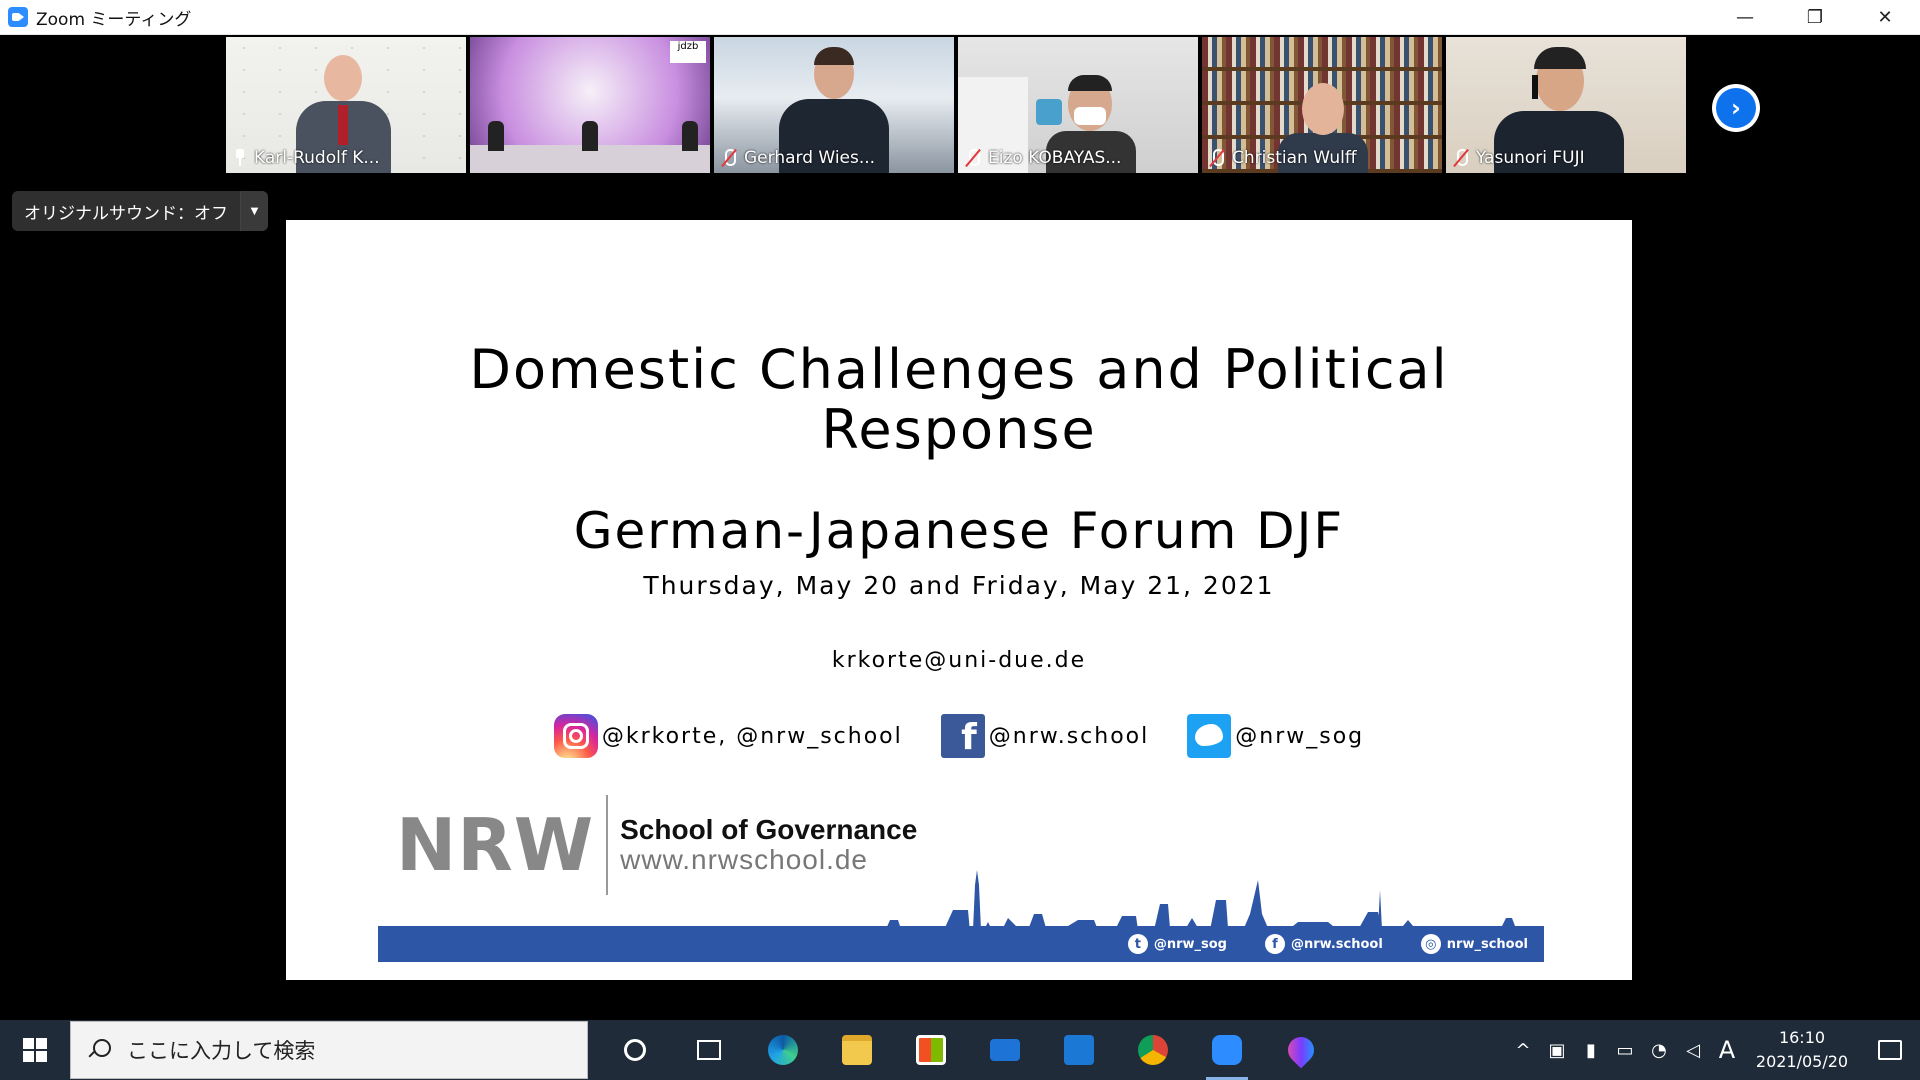 The width and height of the screenshot is (1920, 1080). I want to click on nrw-social-bar: t @nrw_sog f @nrw.school ◎ nrw_school, so click(961, 944).